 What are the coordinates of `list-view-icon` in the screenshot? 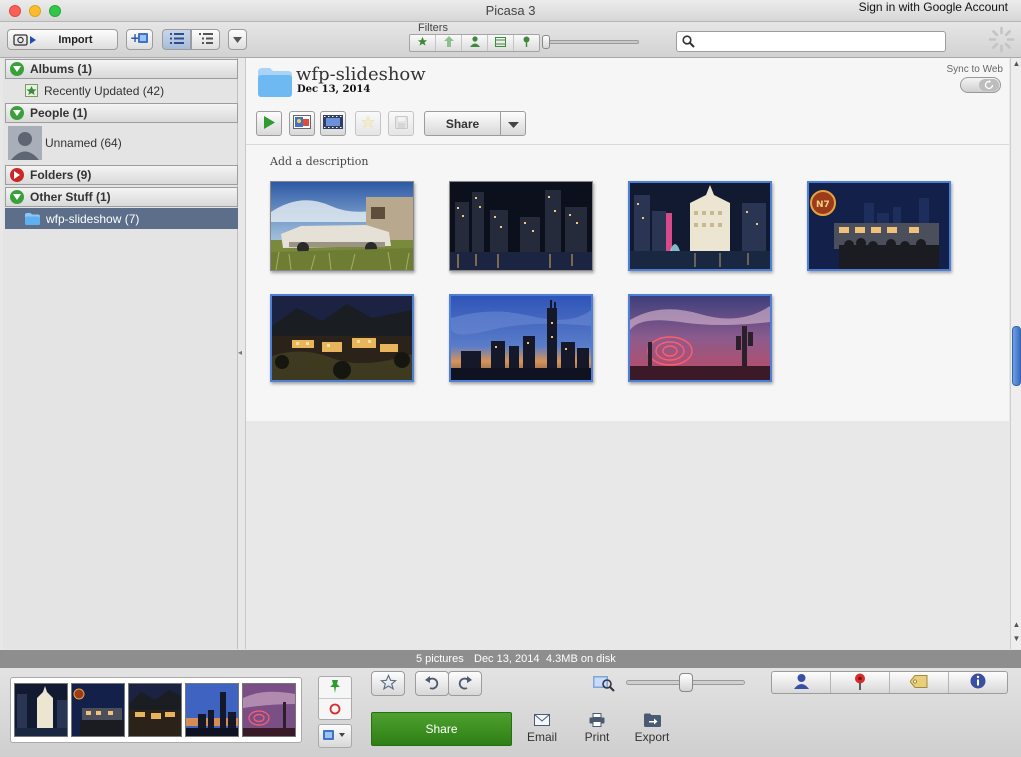 It's located at (176, 39).